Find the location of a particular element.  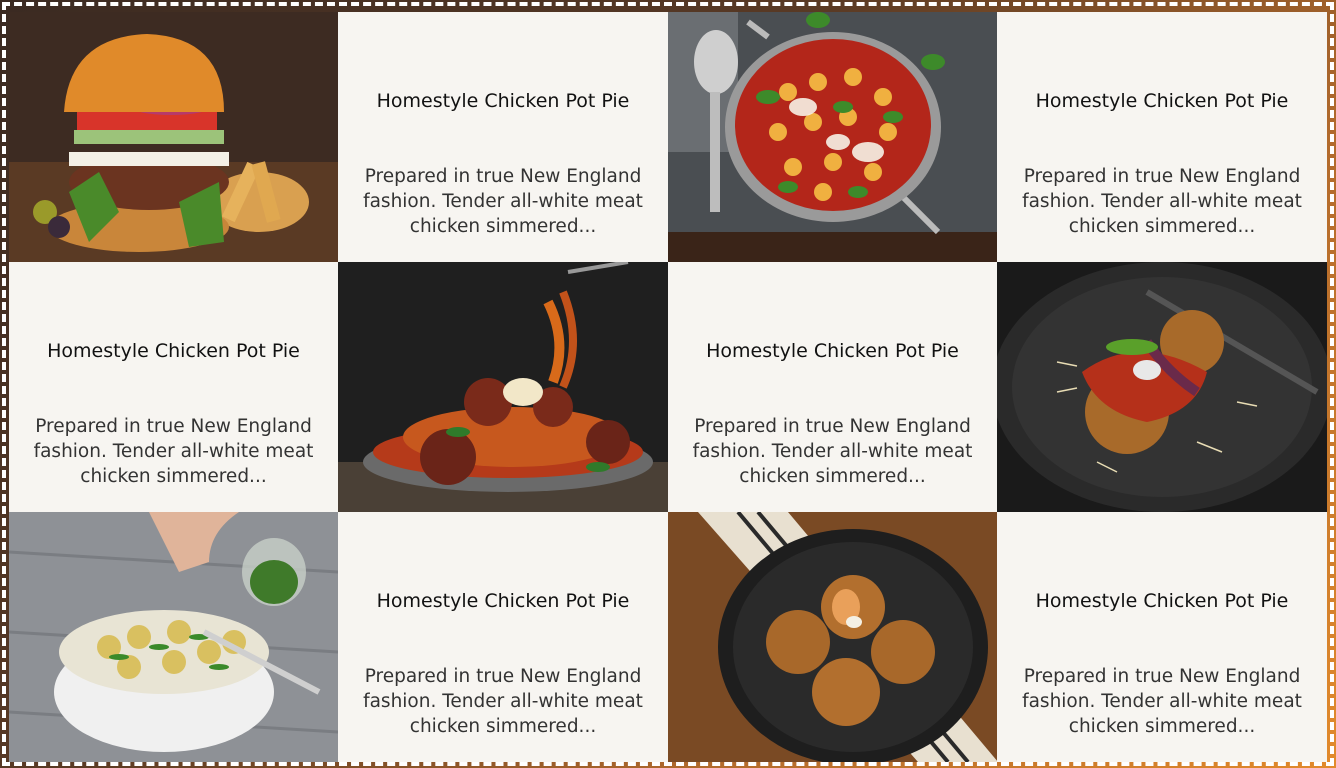

gnocchi-pan-photo is located at coordinates (832, 137).